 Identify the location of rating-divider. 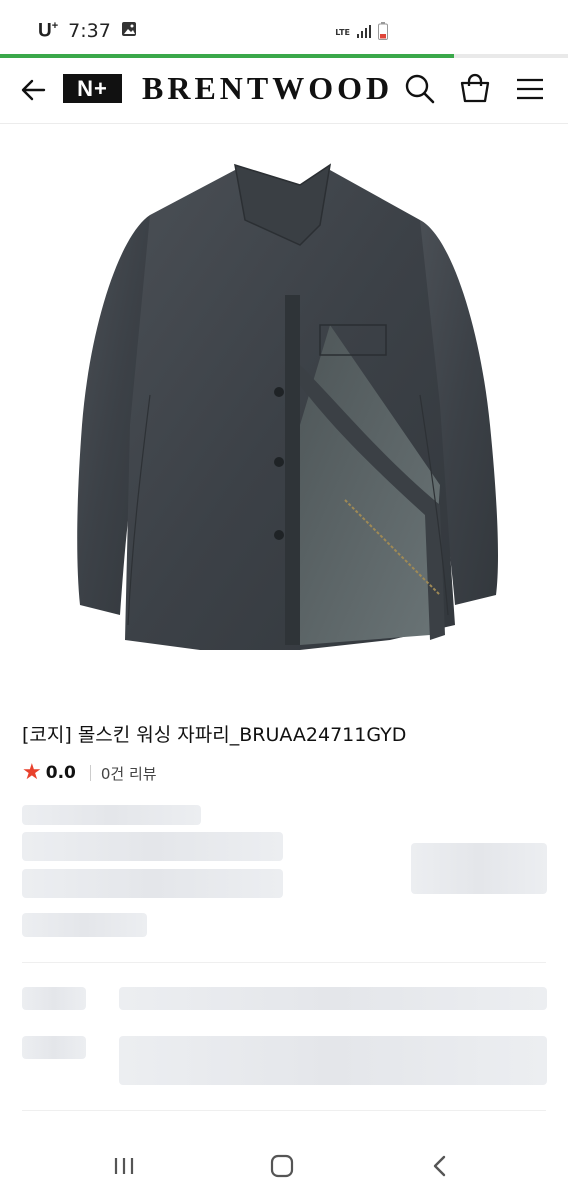
(90, 773).